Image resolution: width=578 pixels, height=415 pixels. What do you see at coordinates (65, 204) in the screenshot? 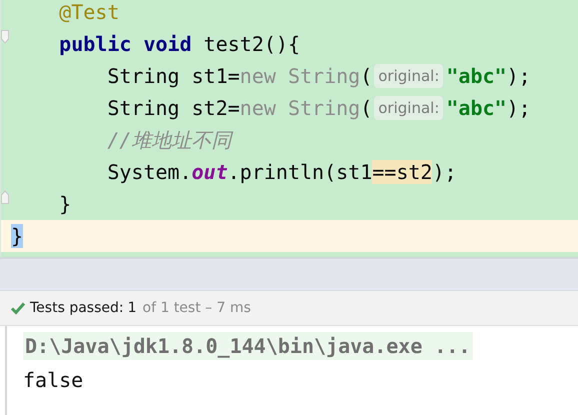
I see `code-text: }` at bounding box center [65, 204].